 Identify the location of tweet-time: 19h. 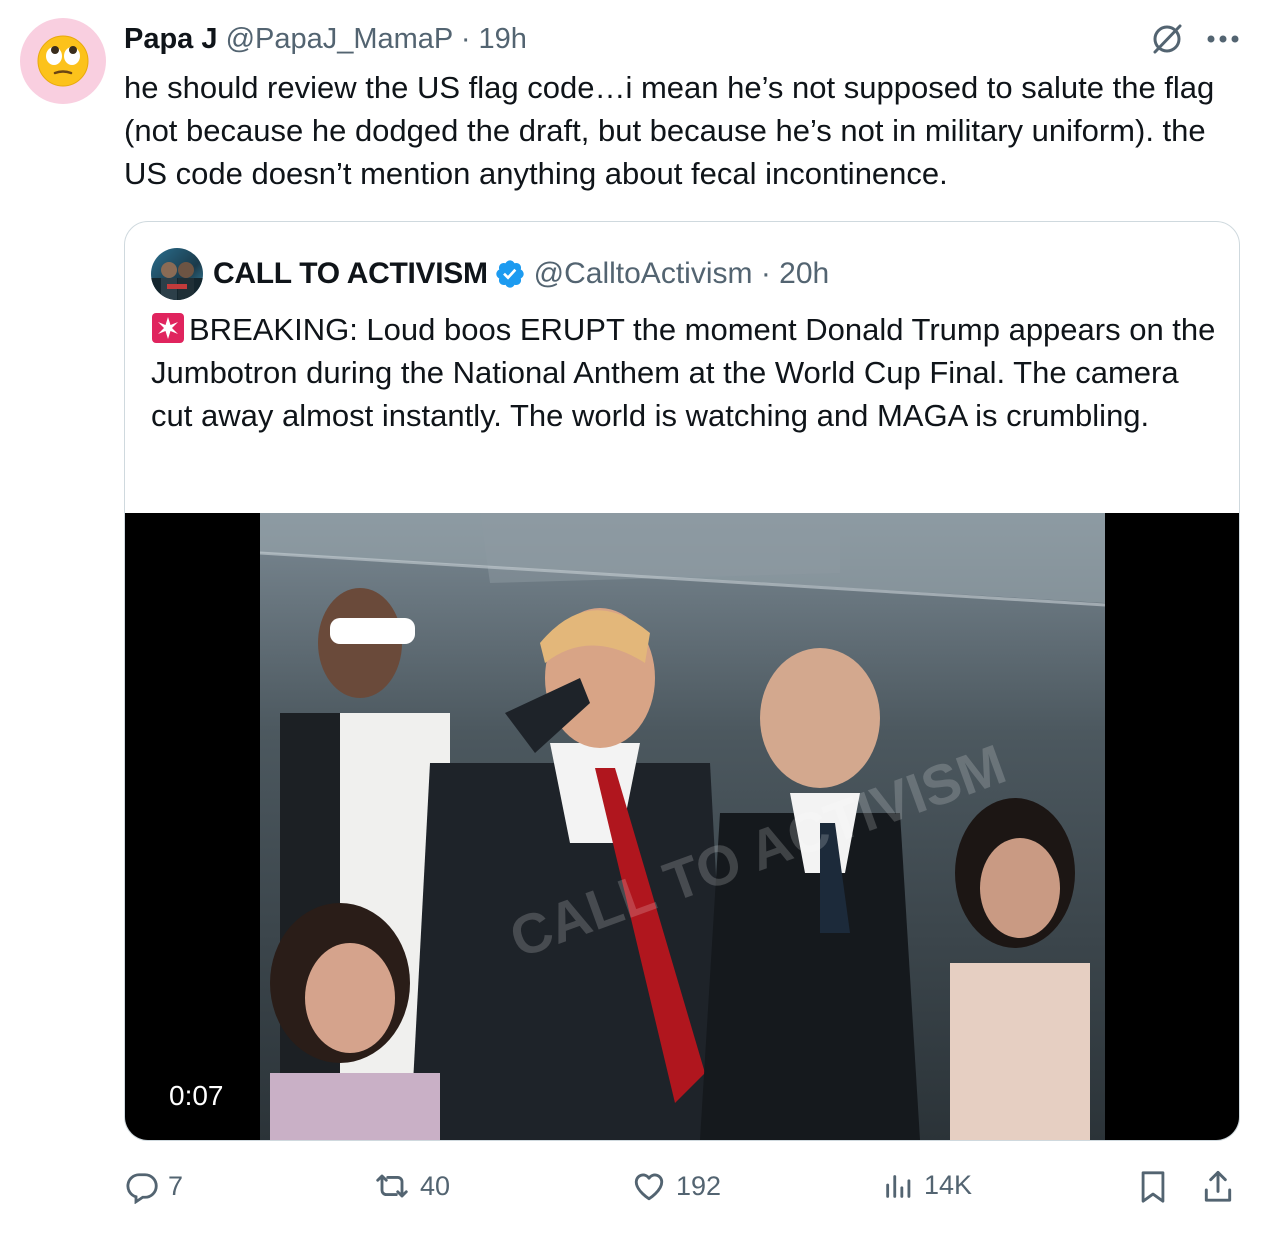
(503, 39).